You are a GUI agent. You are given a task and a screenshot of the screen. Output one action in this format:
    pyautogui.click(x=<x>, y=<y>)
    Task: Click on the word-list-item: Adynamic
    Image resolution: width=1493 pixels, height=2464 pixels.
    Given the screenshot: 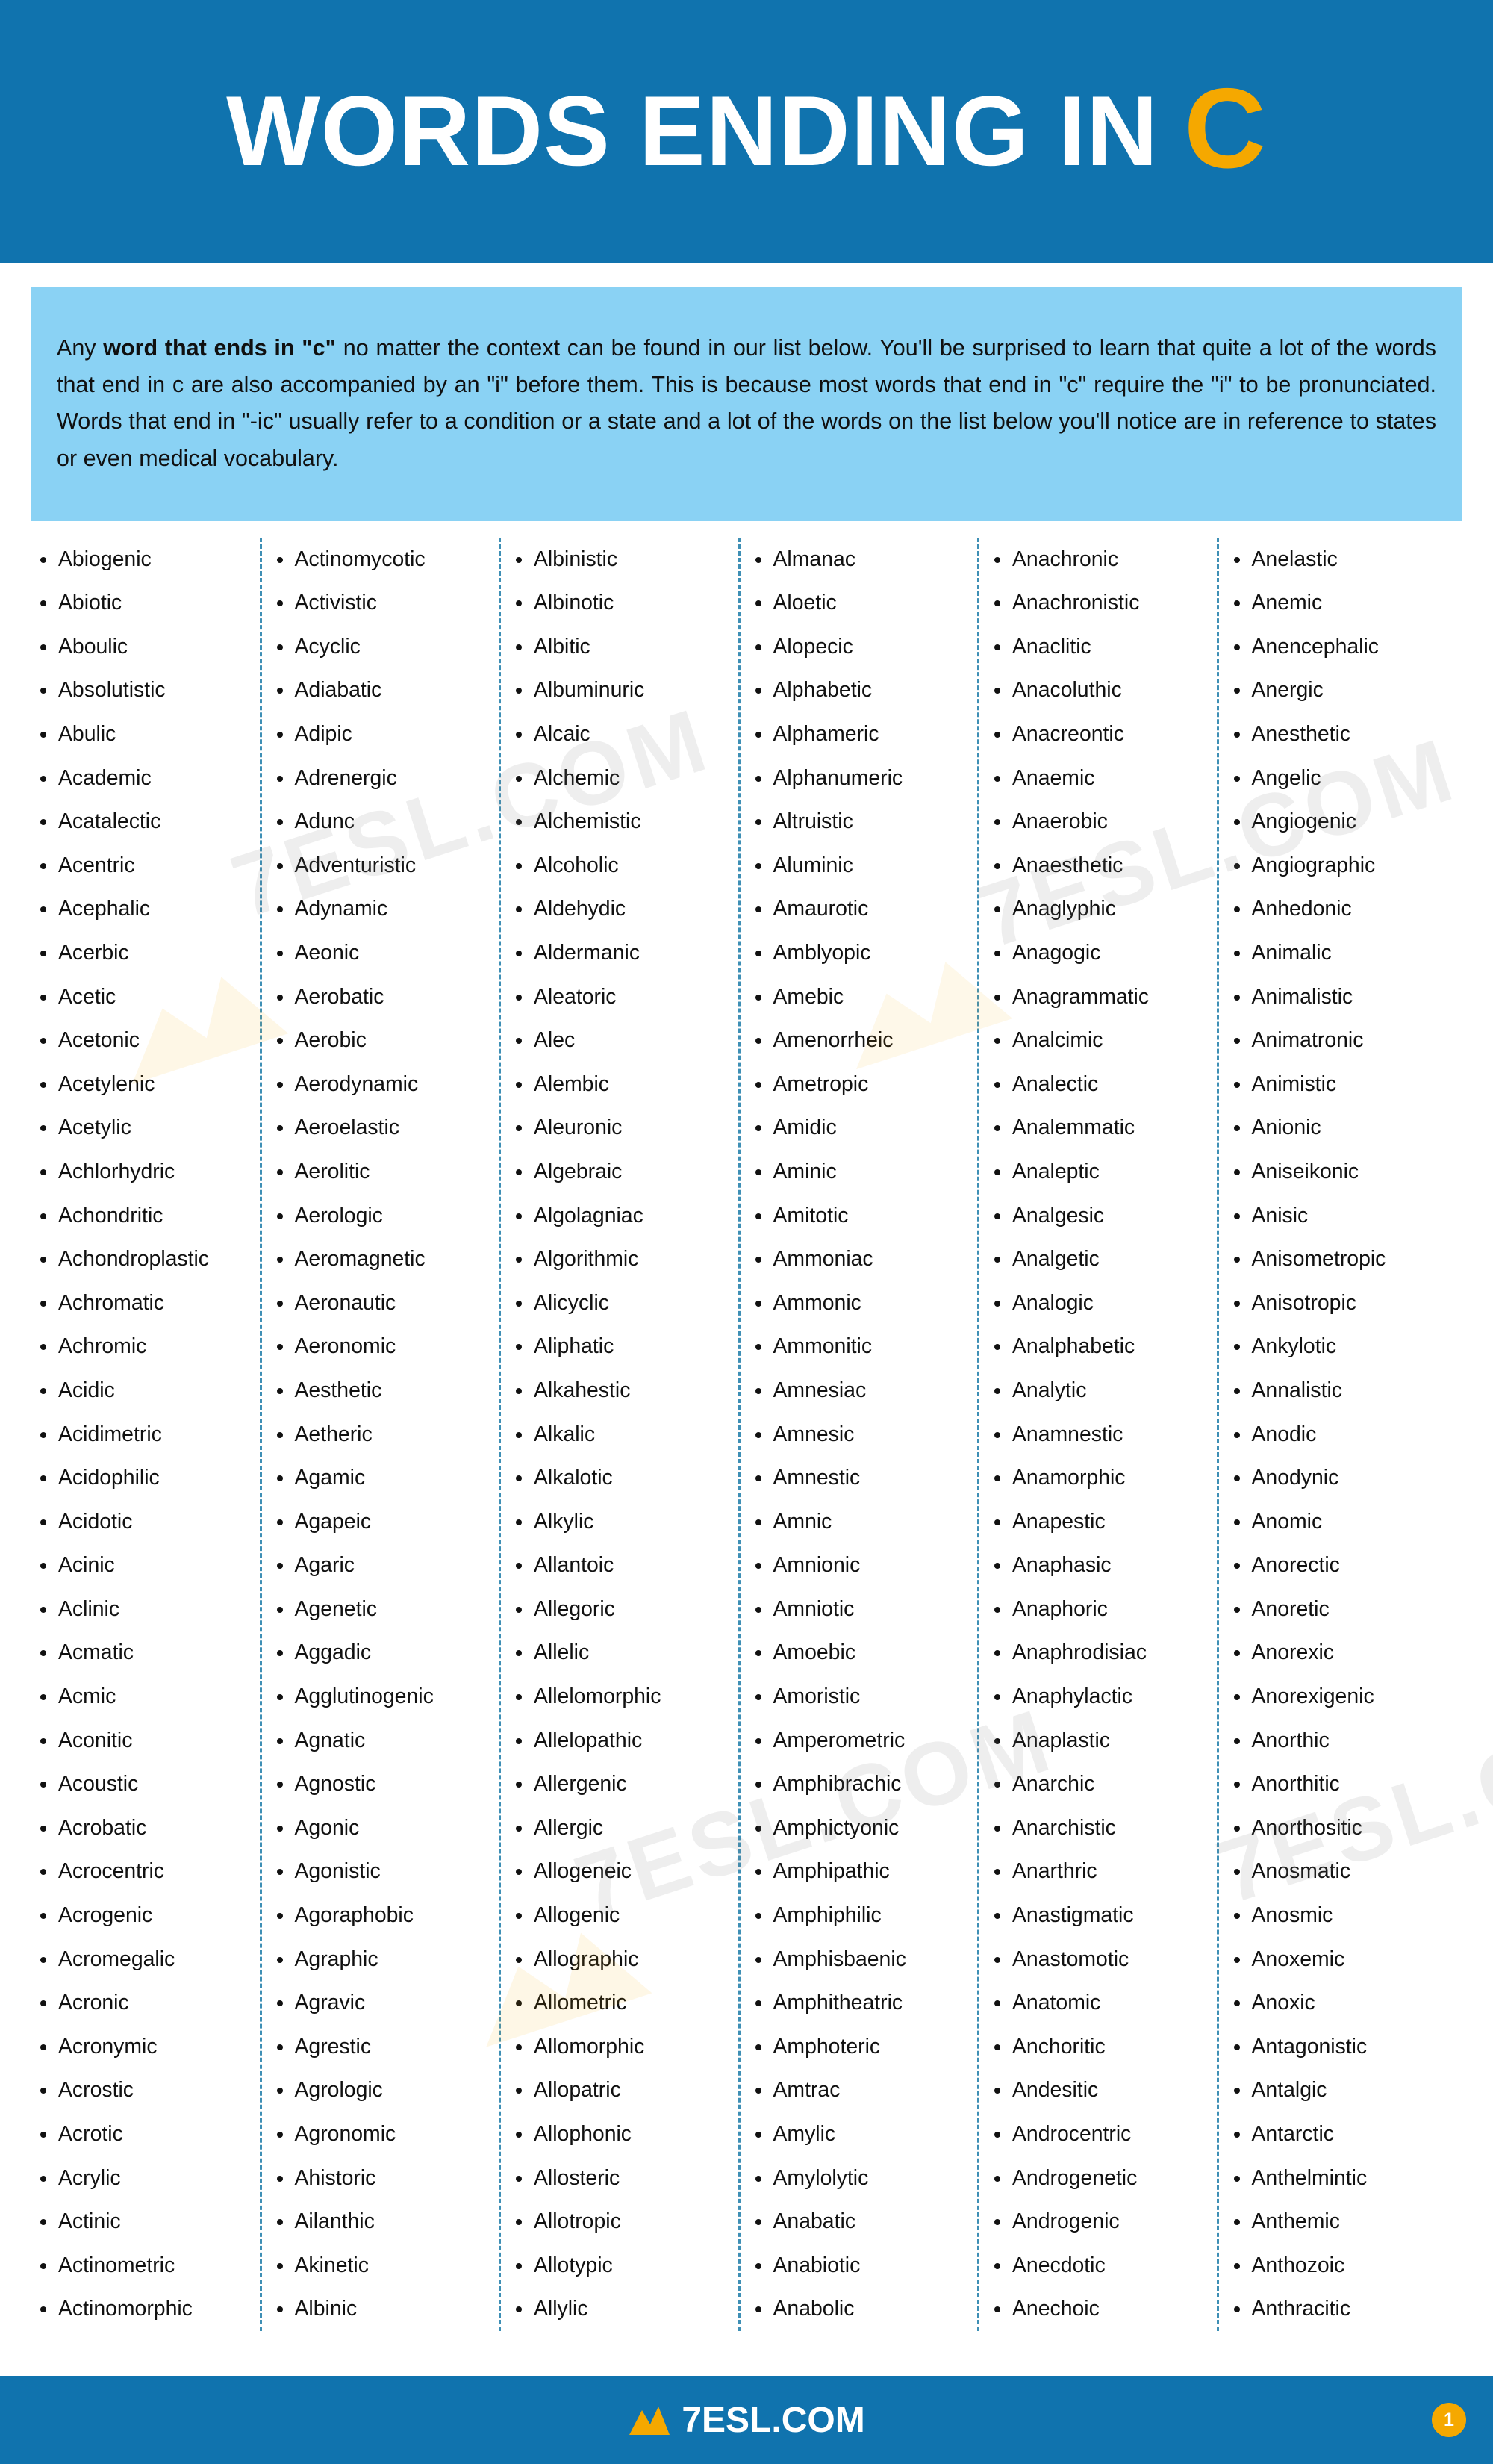 What is the action you would take?
    pyautogui.click(x=383, y=909)
    